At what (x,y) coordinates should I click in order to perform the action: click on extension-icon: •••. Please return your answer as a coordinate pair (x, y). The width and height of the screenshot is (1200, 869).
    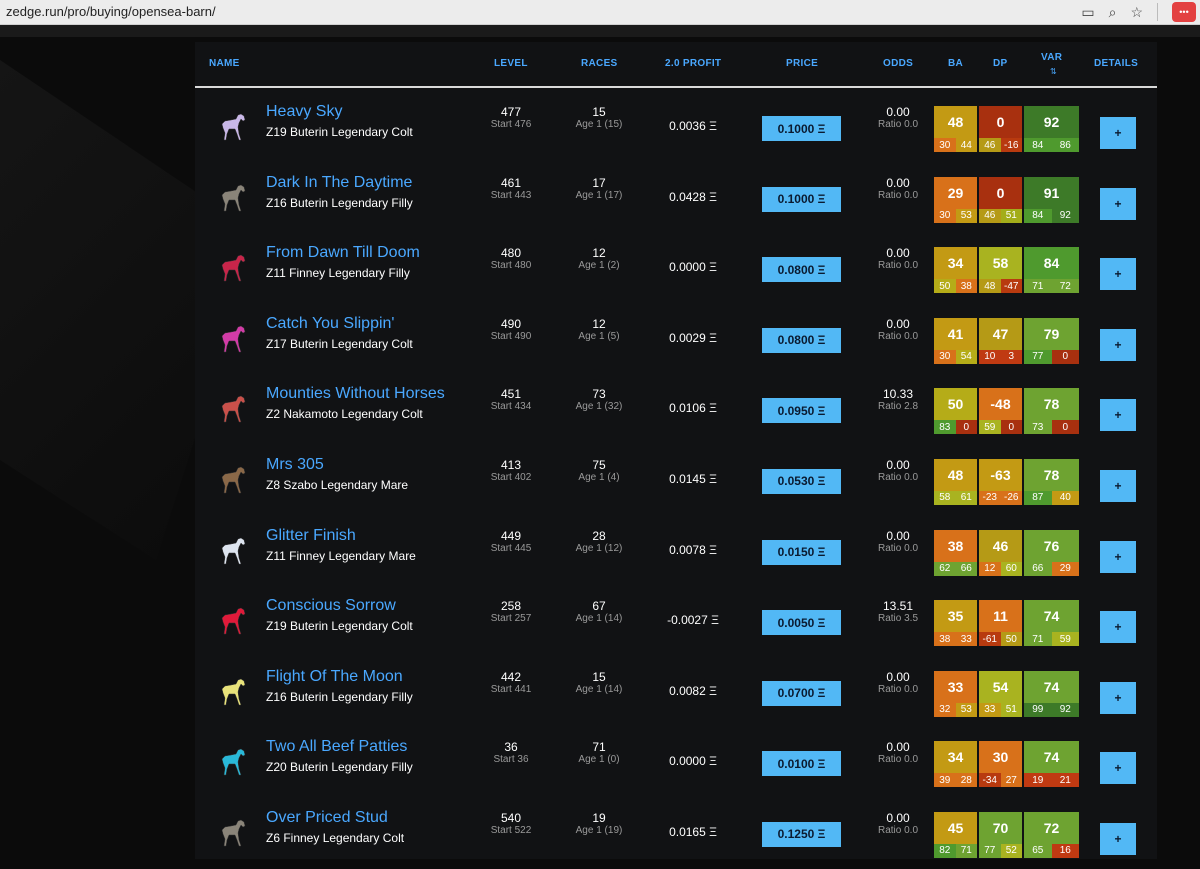
    Looking at the image, I should click on (1184, 12).